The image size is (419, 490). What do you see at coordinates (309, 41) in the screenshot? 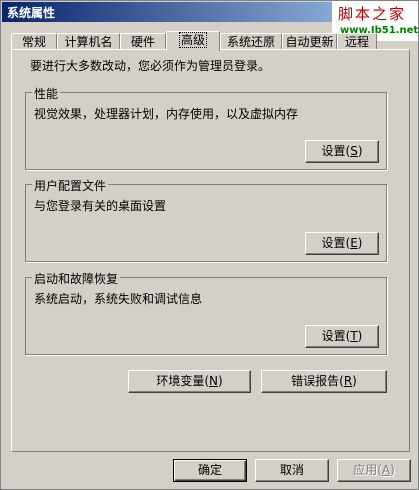
I see `tab-automatic-updates: 自动更新` at bounding box center [309, 41].